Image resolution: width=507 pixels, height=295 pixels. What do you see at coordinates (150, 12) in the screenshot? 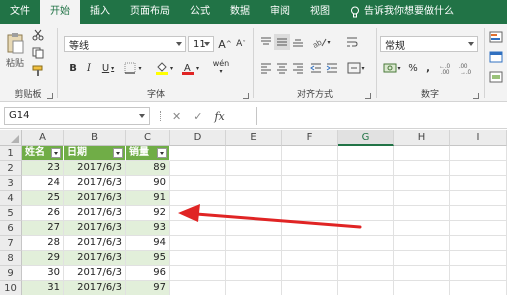
I see `menu-page-layout: 页面布局` at bounding box center [150, 12].